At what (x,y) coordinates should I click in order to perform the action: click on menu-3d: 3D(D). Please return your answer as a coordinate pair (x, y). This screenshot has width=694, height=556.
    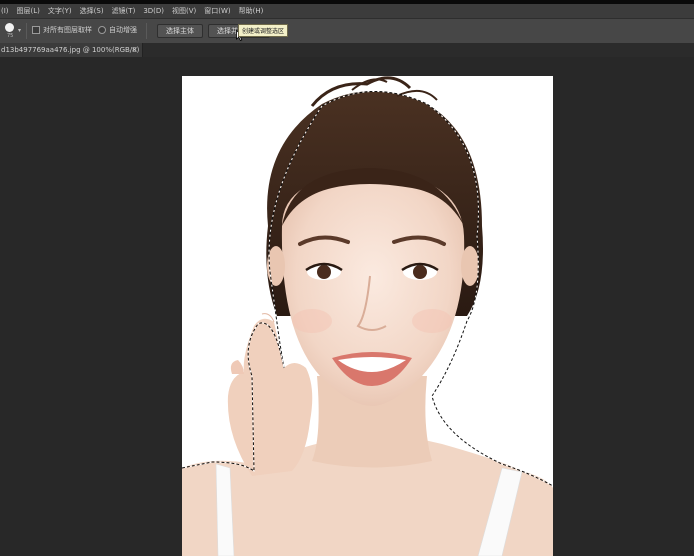
    Looking at the image, I should click on (153, 11).